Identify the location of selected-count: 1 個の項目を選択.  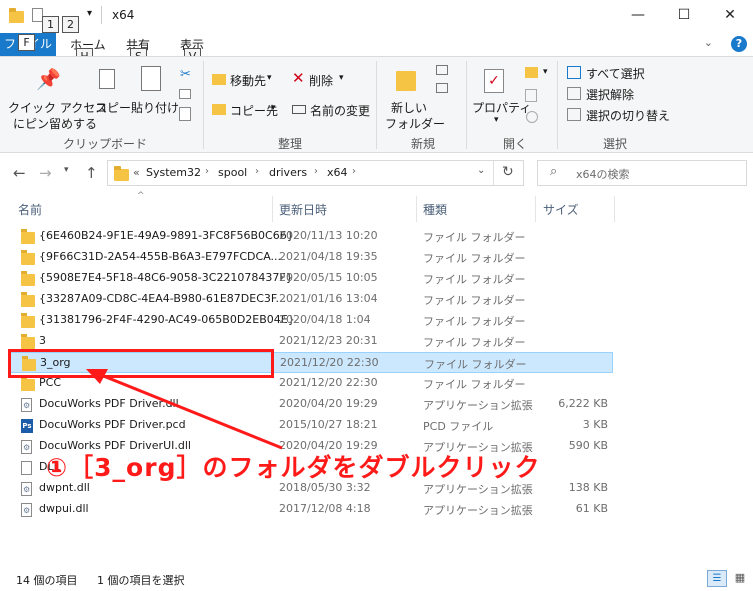
(141, 580).